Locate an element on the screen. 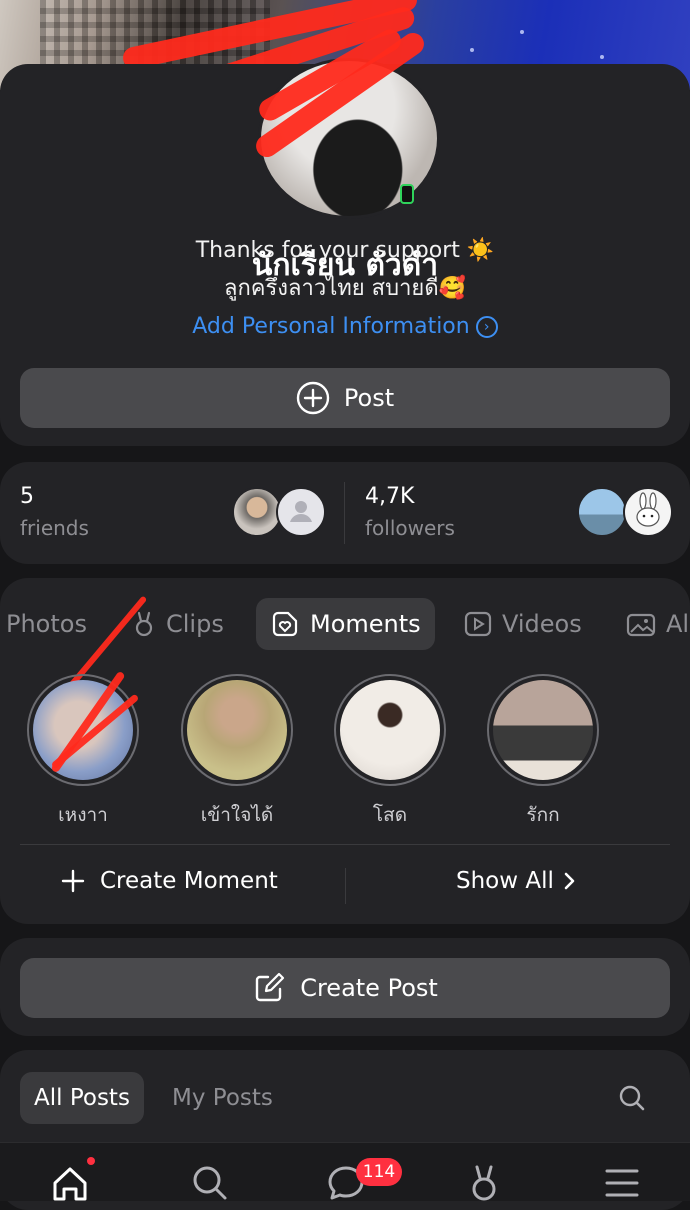  bottom-nav is located at coordinates (345, 1171).